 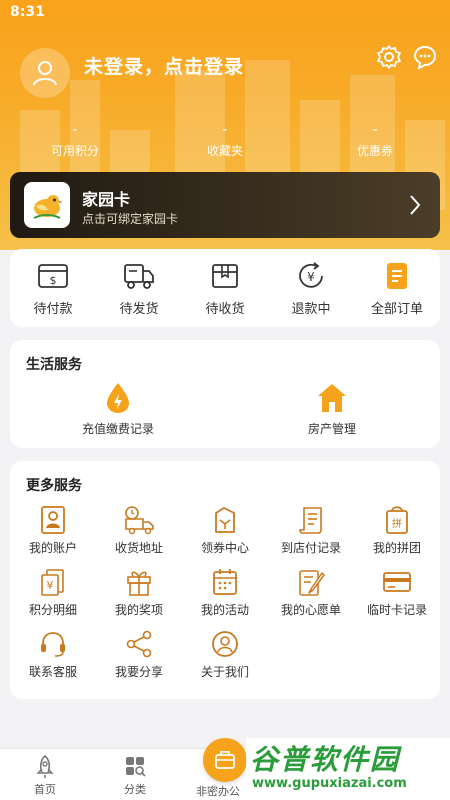 I want to click on family-card-banner: 家园卡 点击可绑定家园卡, so click(x=225, y=205).